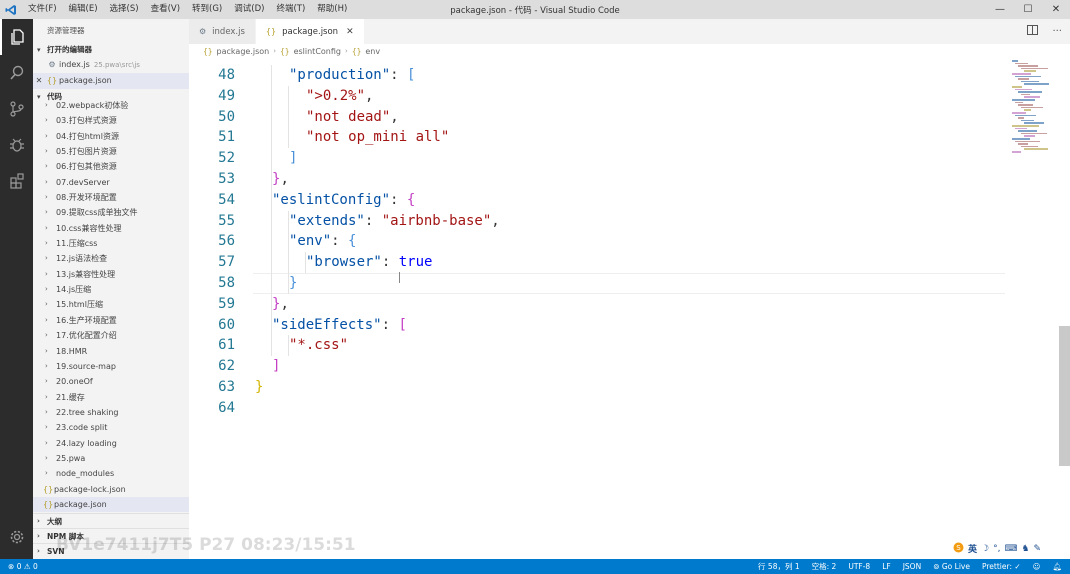 This screenshot has width=1070, height=574. What do you see at coordinates (1001, 566) in the screenshot?
I see `prettier-status: Prettier: ✓` at bounding box center [1001, 566].